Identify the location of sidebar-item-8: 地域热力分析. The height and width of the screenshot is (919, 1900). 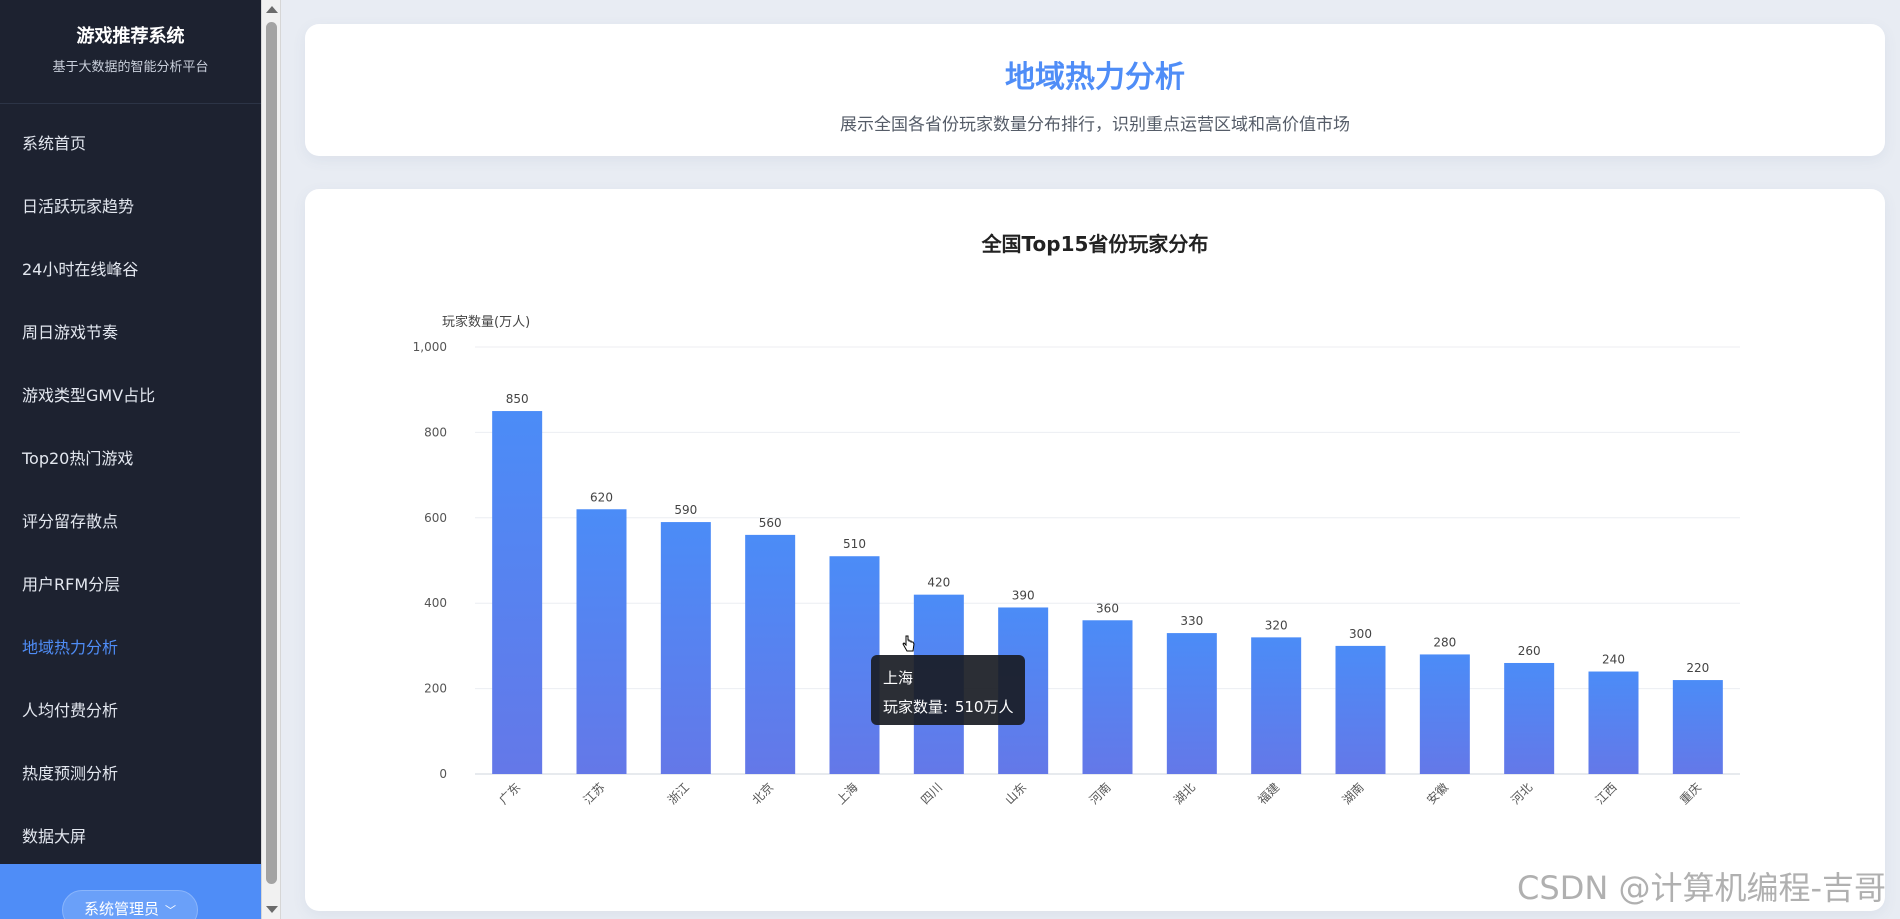
(130, 647).